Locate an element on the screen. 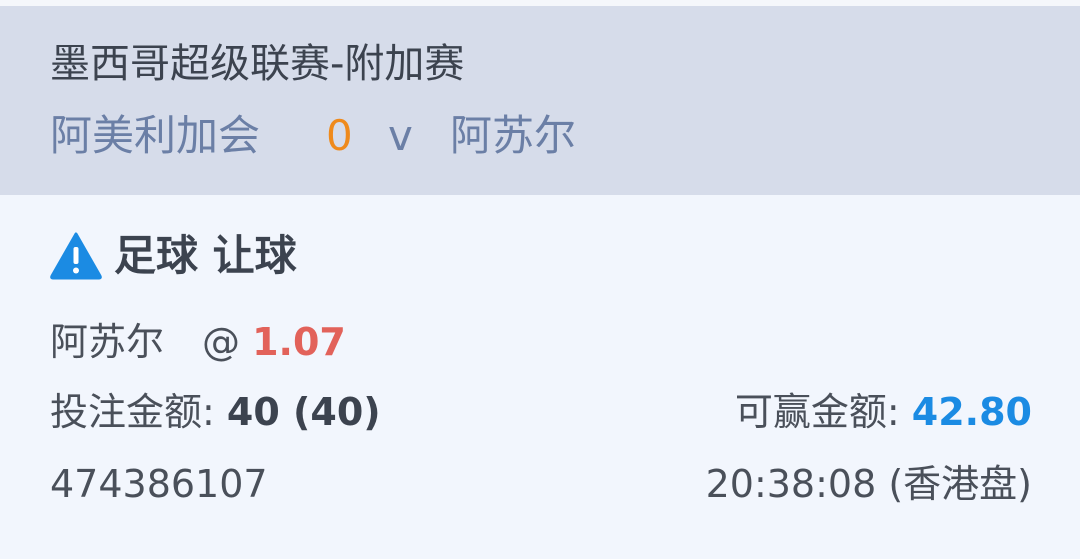 The height and width of the screenshot is (559, 1080). score: 0 is located at coordinates (339, 135).